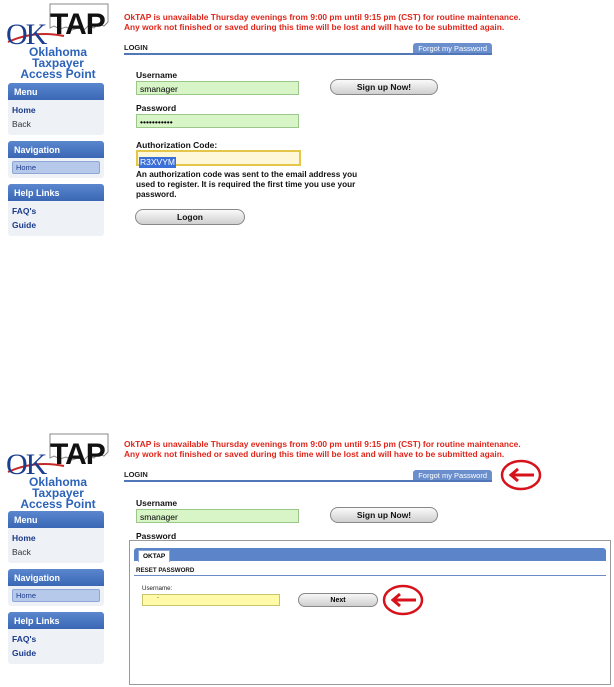  I want to click on reset-username-value: ., so click(158, 596).